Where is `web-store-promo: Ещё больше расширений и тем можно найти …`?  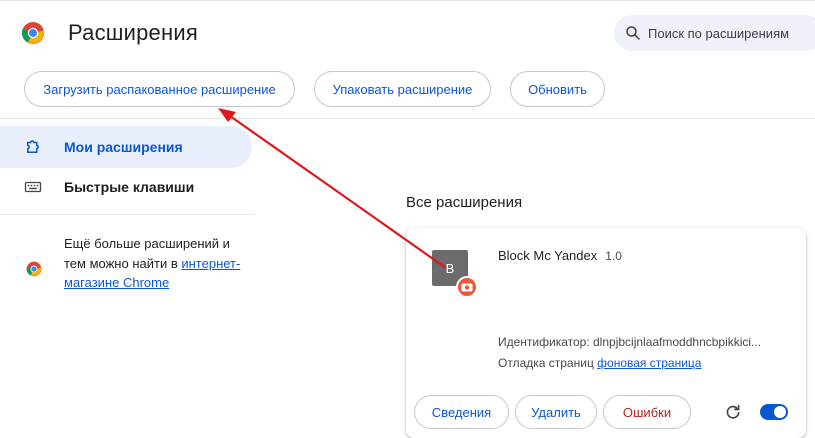 web-store-promo: Ещё больше расширений и тем можно найти … is located at coordinates (159, 263).